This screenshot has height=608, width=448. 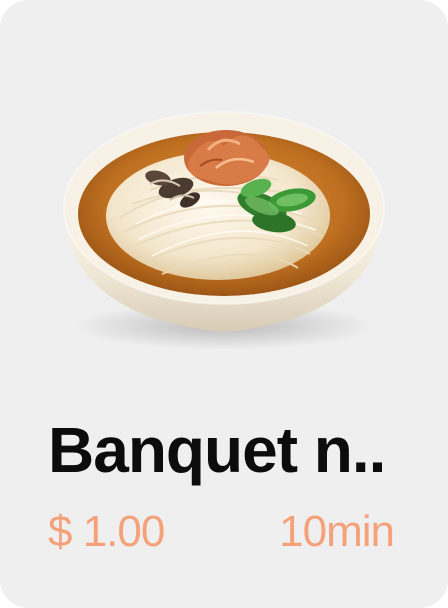 What do you see at coordinates (106, 531) in the screenshot?
I see `price-label: $ 1.00` at bounding box center [106, 531].